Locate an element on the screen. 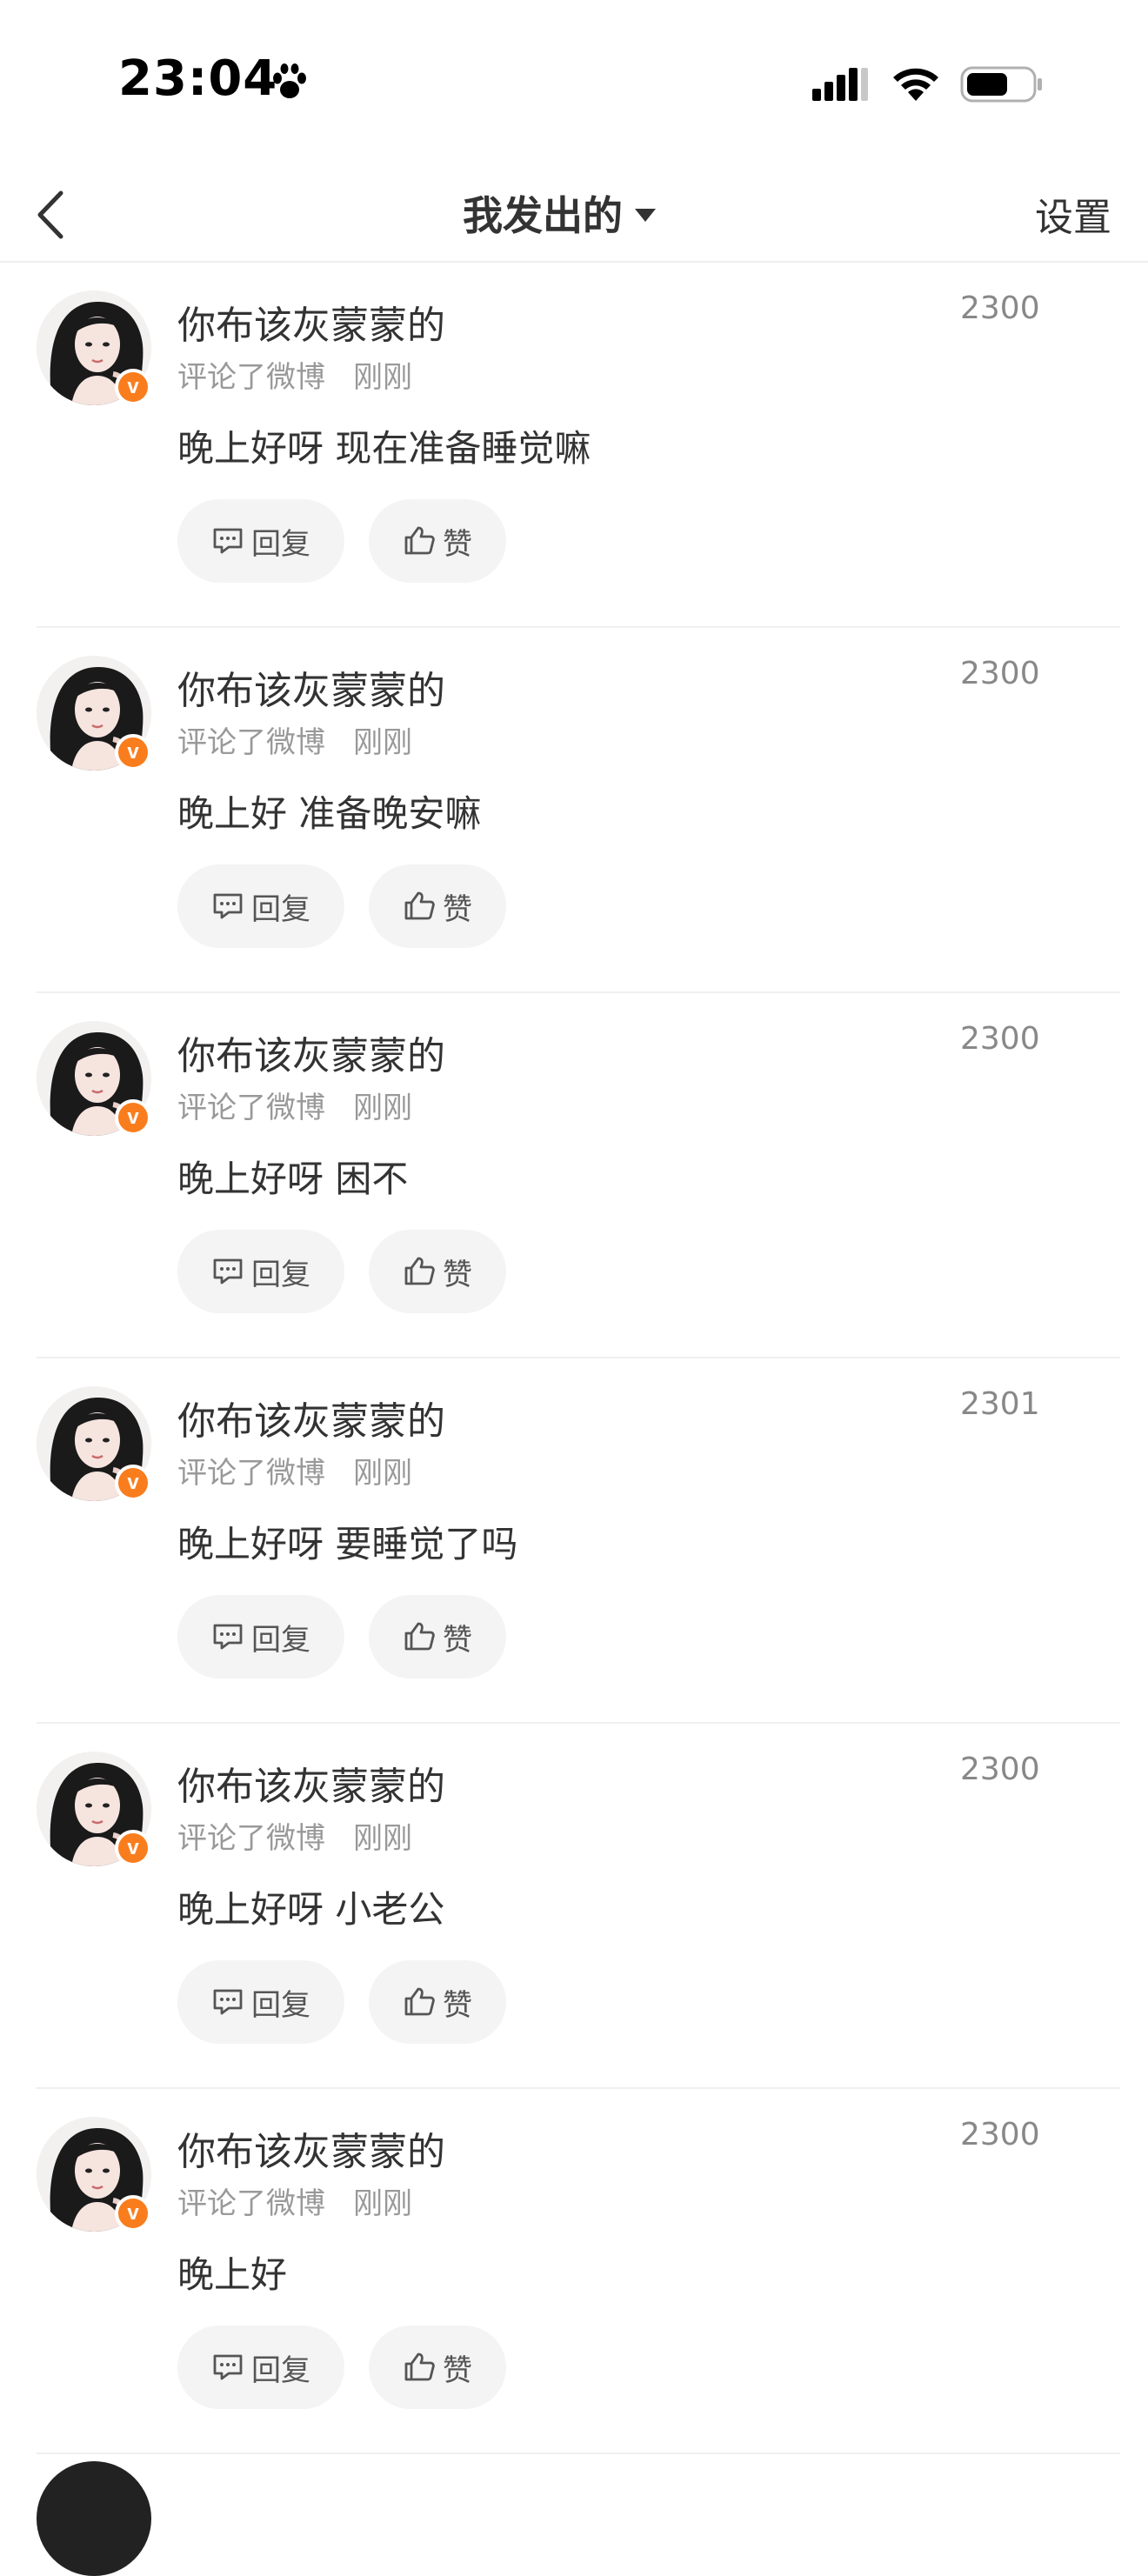  list-item: v 你布该灰蒙蒙的 评论了微博 刚刚 晚上好 准备晚安嘛 2300 回复 赞 is located at coordinates (574, 810).